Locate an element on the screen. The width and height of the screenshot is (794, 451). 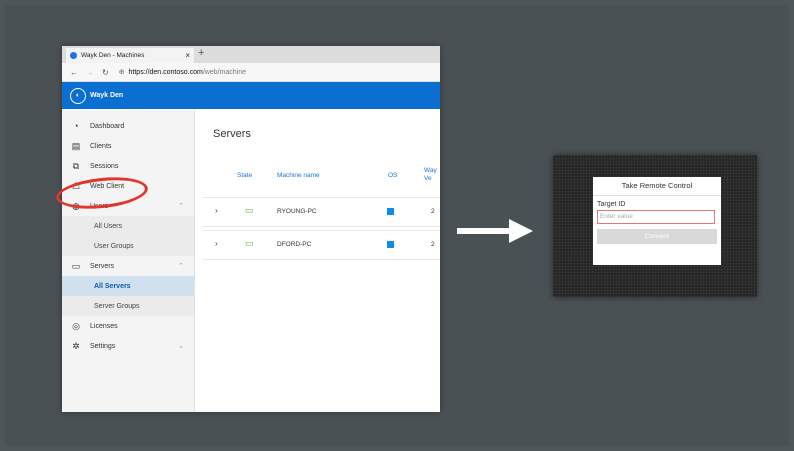
target-id-input: Enter value is located at coordinates (656, 217).